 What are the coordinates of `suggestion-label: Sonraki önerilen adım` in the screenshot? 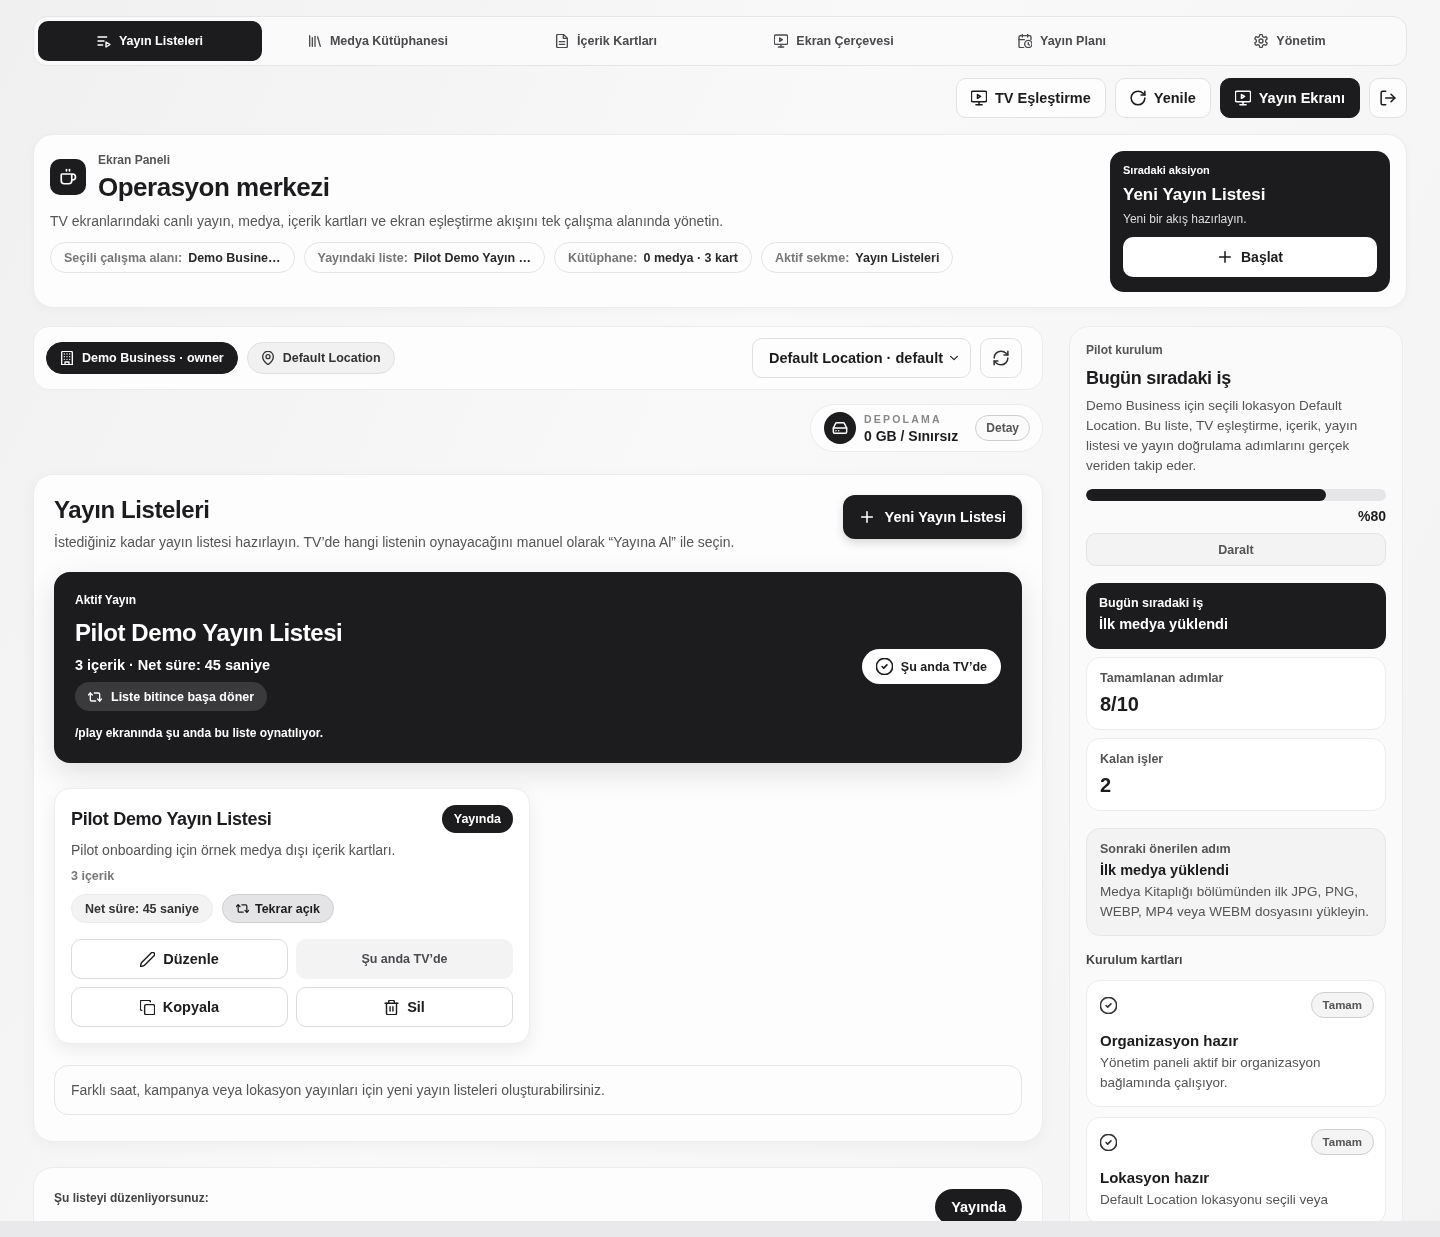 It's located at (1166, 849).